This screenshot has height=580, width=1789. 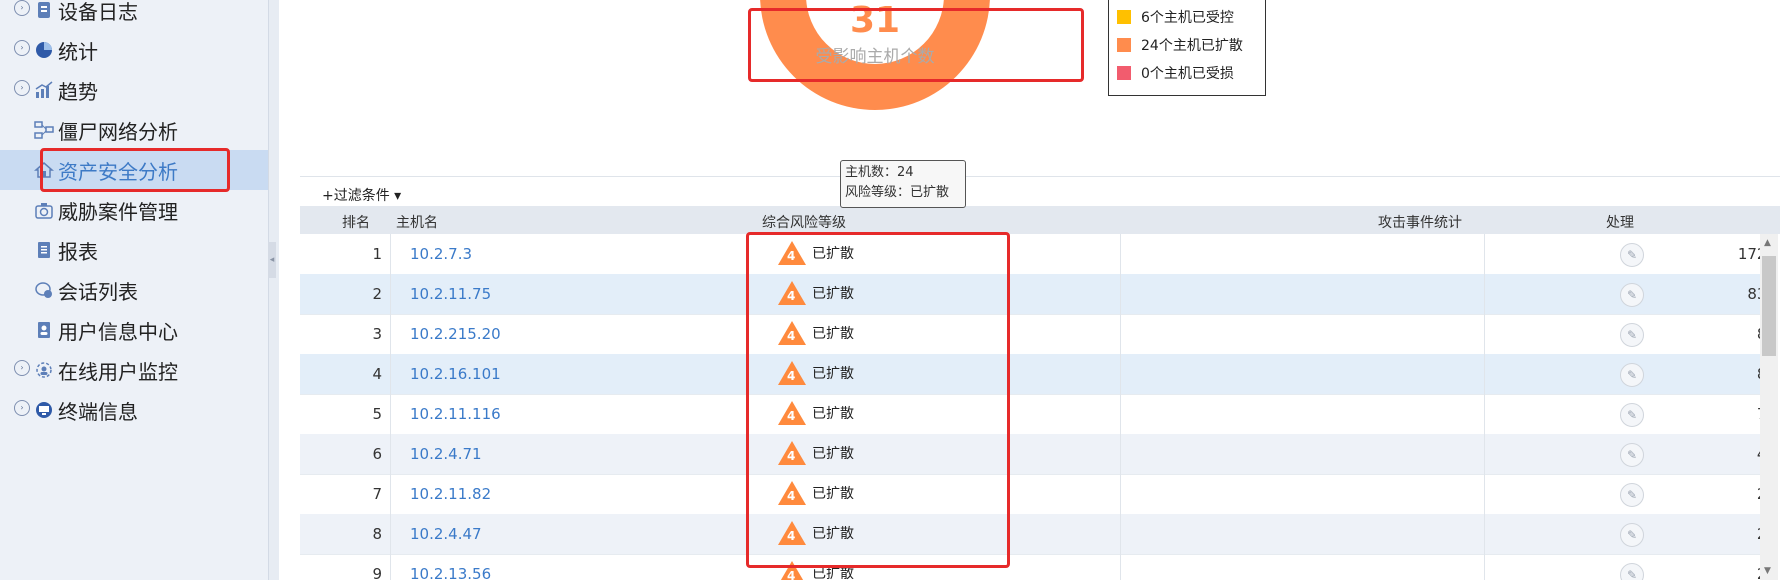 I want to click on hostname-link: 10.2.11.116, so click(x=455, y=414).